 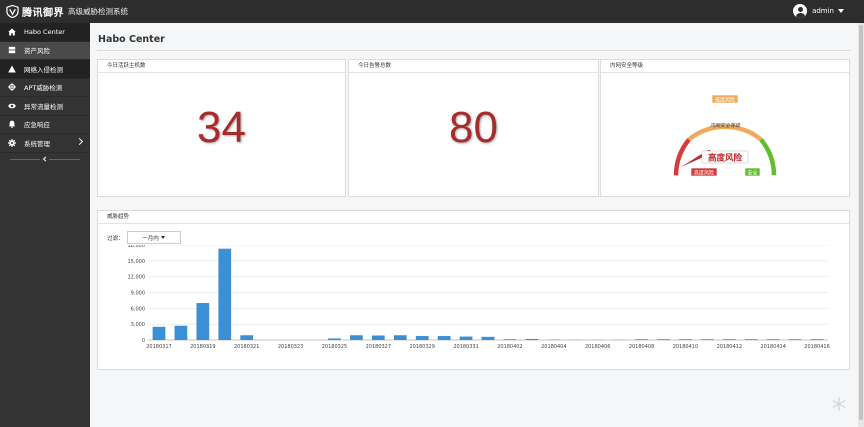 I want to click on page-title: Habo Center, so click(x=131, y=39).